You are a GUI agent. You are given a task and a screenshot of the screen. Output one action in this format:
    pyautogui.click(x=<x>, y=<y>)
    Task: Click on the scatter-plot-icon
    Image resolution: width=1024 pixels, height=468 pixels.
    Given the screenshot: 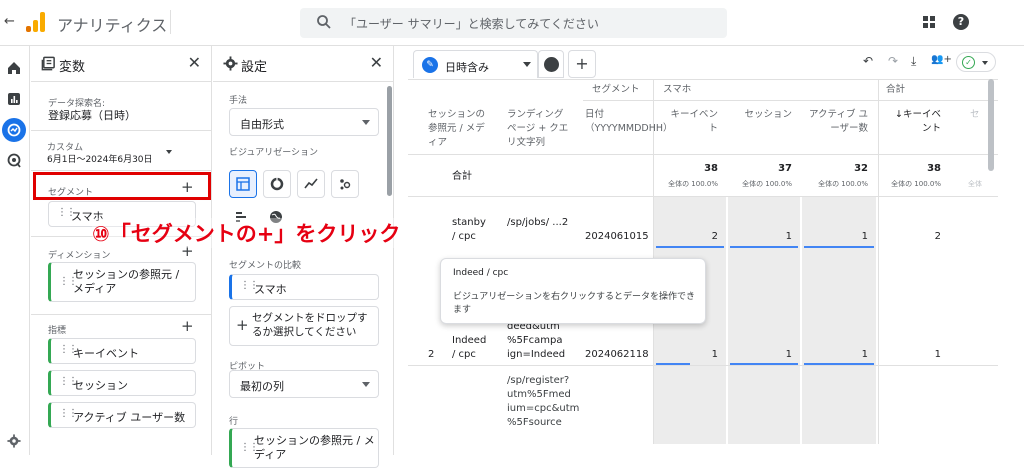 What is the action you would take?
    pyautogui.click(x=345, y=184)
    